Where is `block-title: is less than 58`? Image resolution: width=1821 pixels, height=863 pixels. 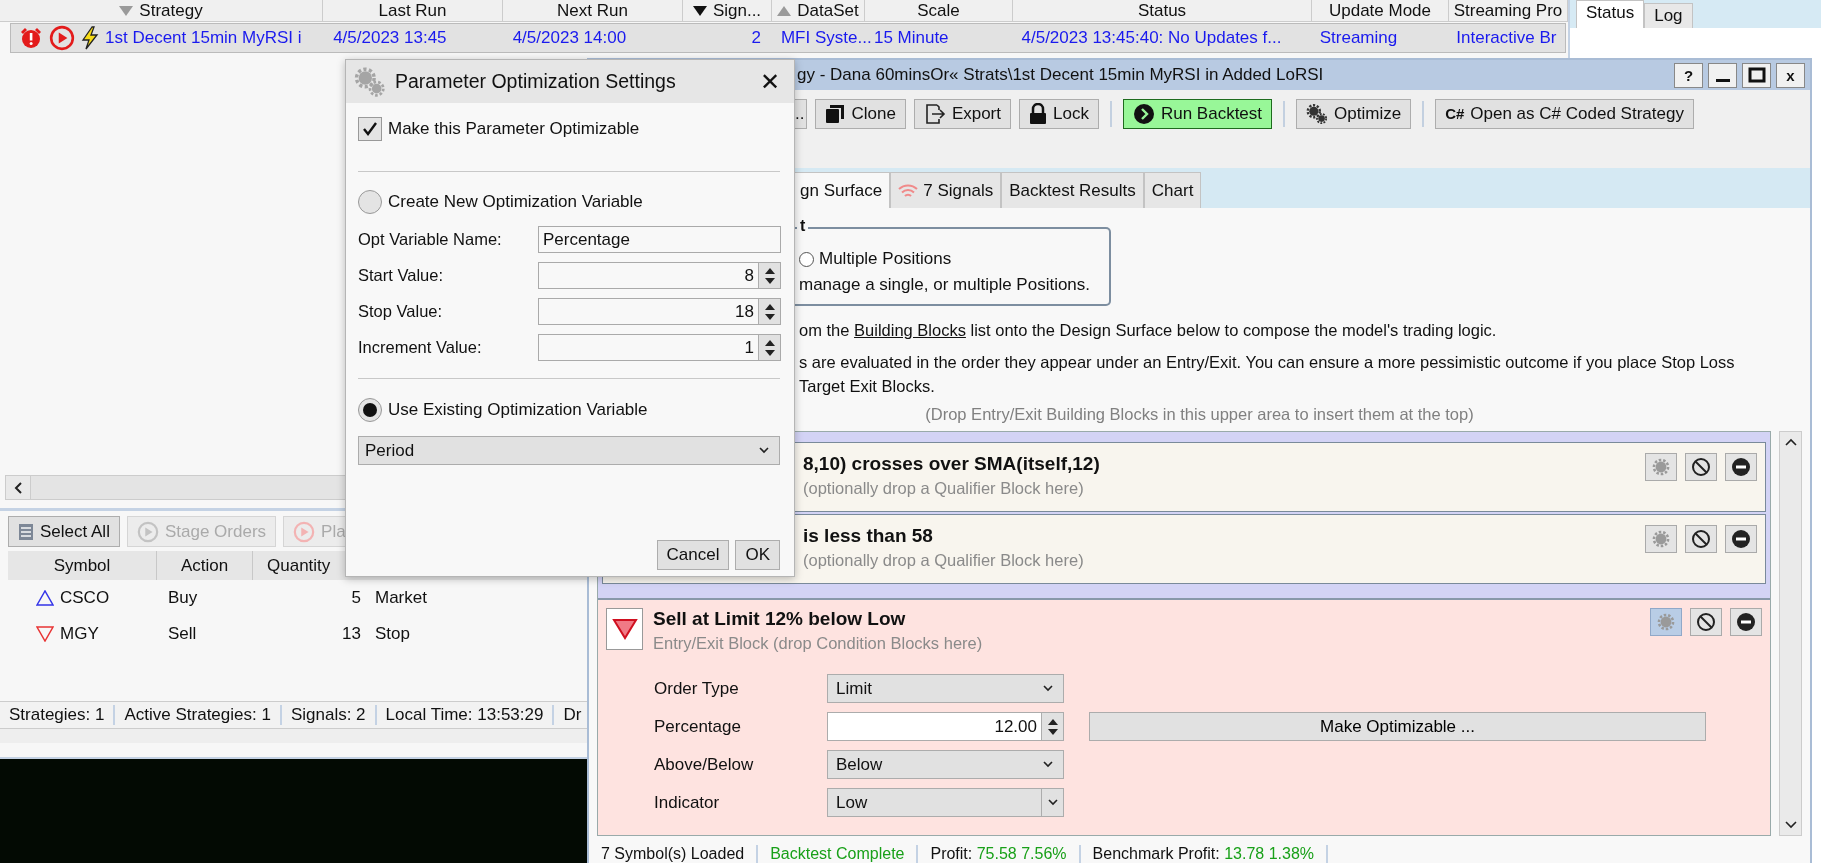
block-title: is less than 58 is located at coordinates (868, 536).